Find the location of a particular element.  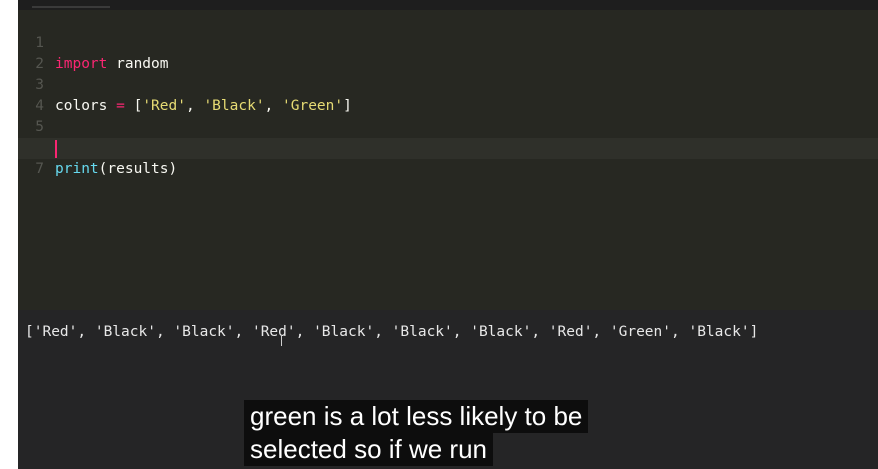

code-line: 3 colors = ['Red', 'Black', 'Green'] is located at coordinates (448, 84).